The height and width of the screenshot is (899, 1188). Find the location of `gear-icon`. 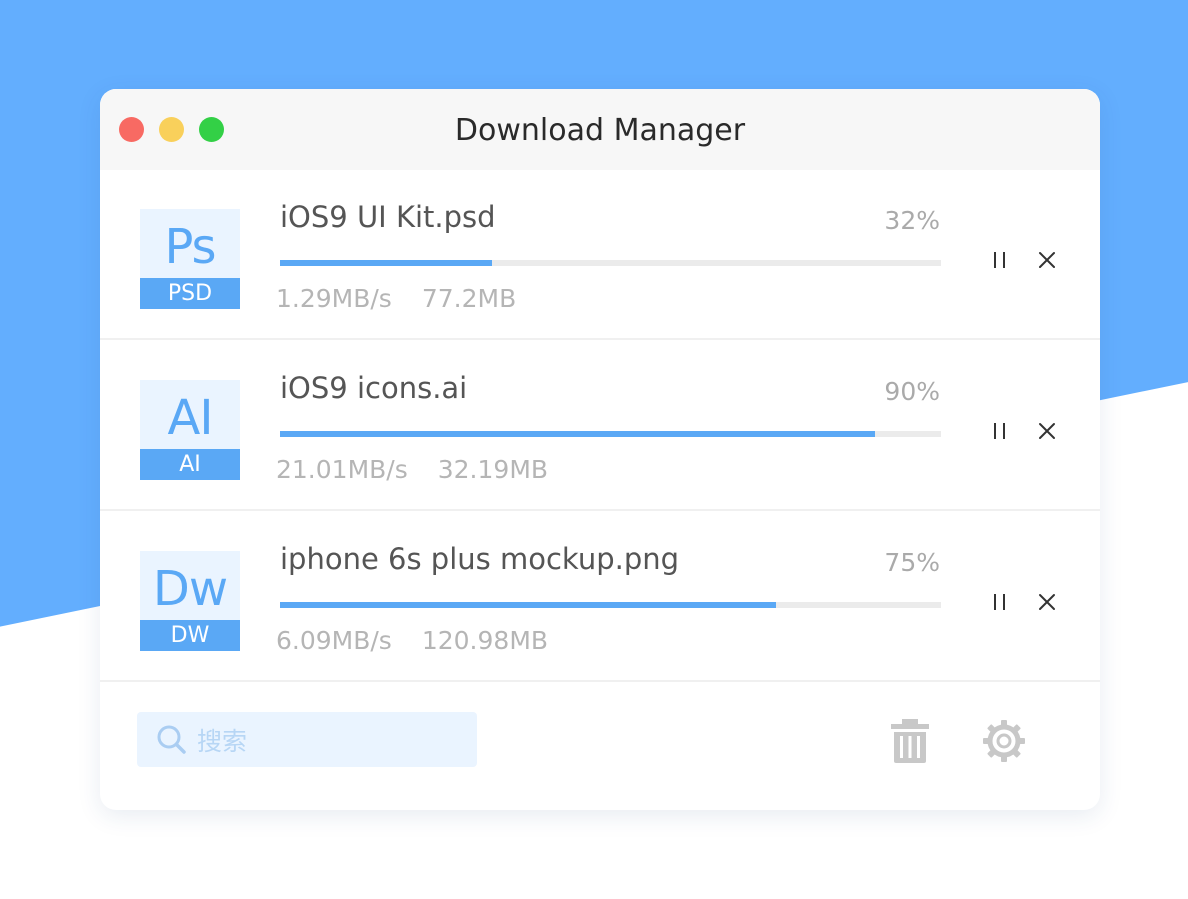

gear-icon is located at coordinates (1004, 741).